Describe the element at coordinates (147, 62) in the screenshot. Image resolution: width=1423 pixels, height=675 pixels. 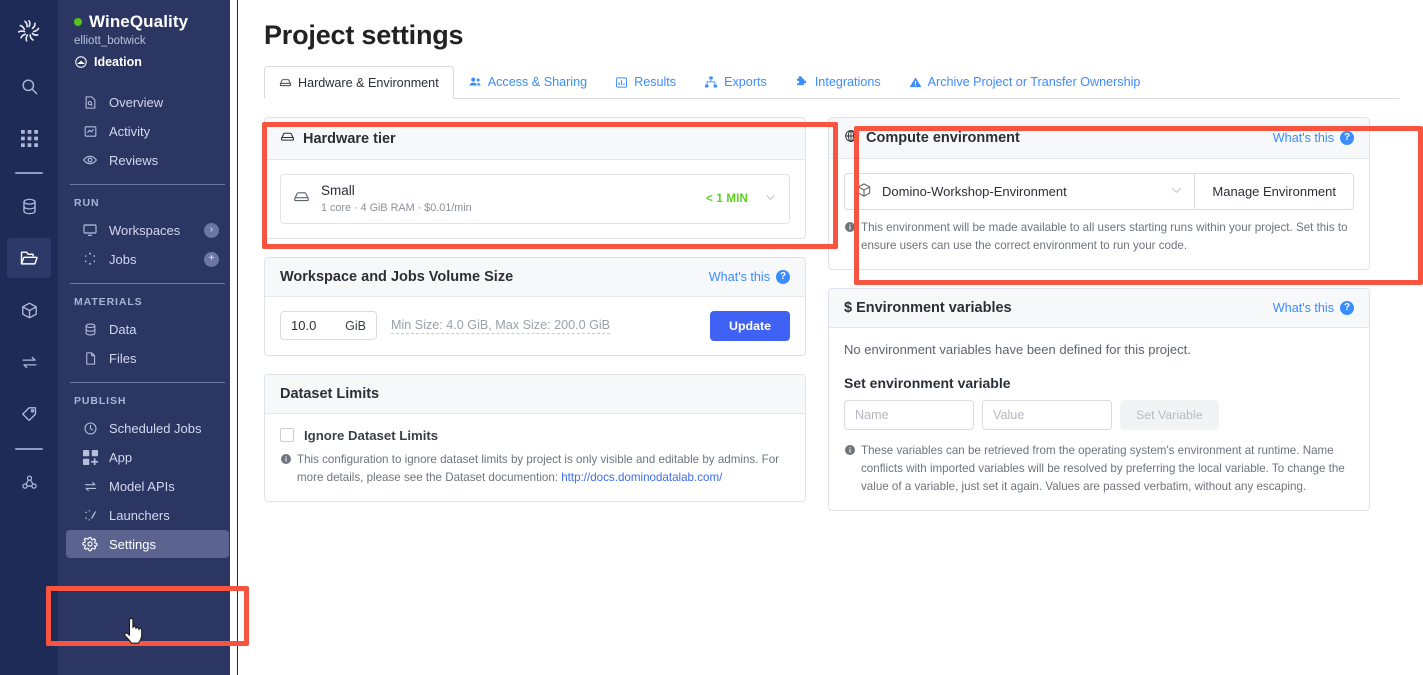
I see `project-stage: Ideation` at that location.